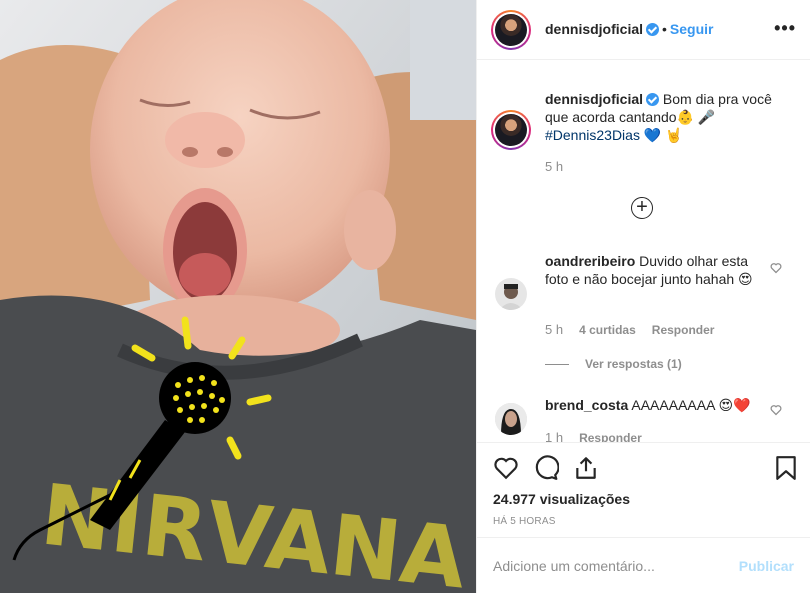 Image resolution: width=810 pixels, height=593 pixels. Describe the element at coordinates (607, 330) in the screenshot. I see `comment-likes: 4 curtidas` at that location.